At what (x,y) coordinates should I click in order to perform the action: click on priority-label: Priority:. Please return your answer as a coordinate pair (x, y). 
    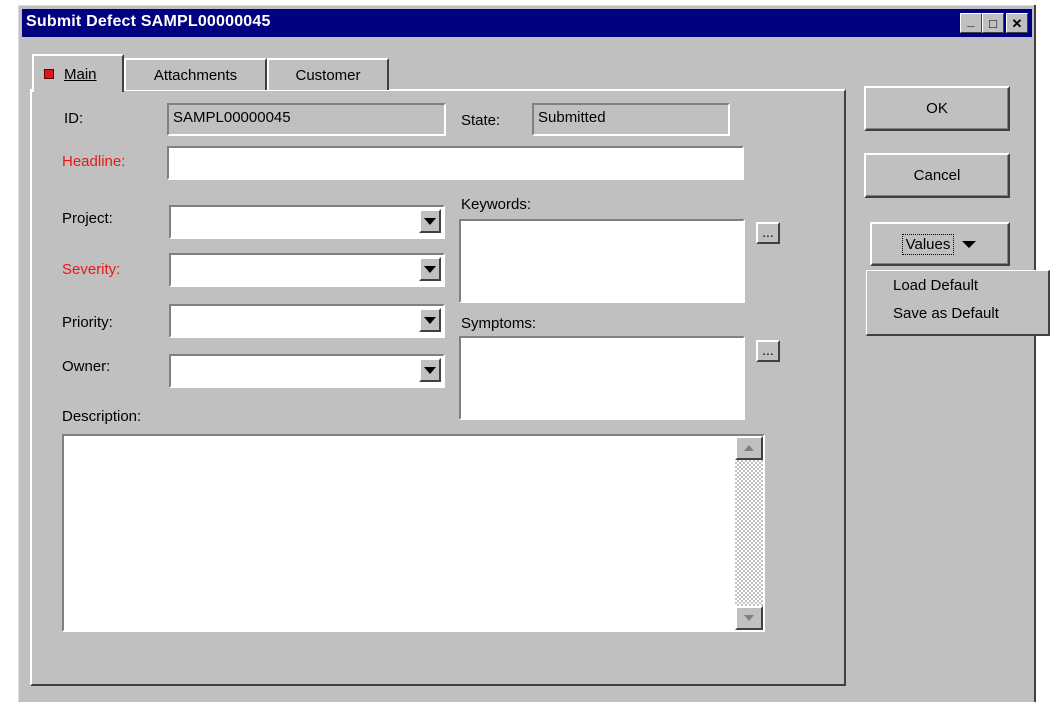
    Looking at the image, I should click on (87, 322).